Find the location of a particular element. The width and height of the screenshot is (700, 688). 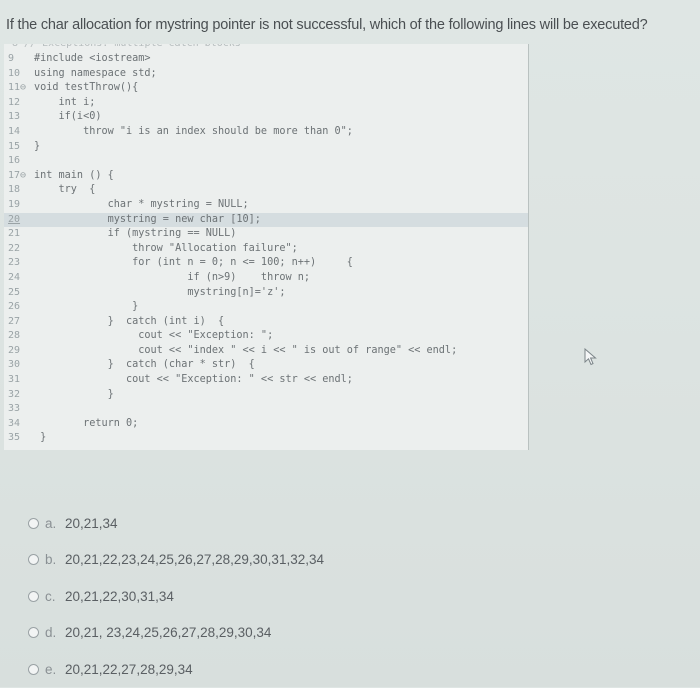

line-number: 33 is located at coordinates (14, 409).